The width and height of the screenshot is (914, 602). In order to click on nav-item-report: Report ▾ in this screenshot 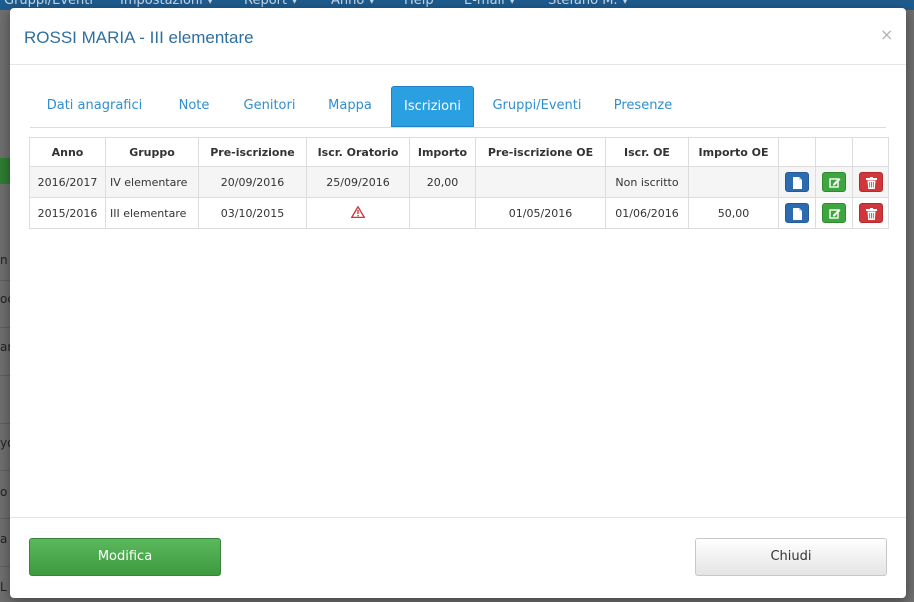, I will do `click(271, 4)`.